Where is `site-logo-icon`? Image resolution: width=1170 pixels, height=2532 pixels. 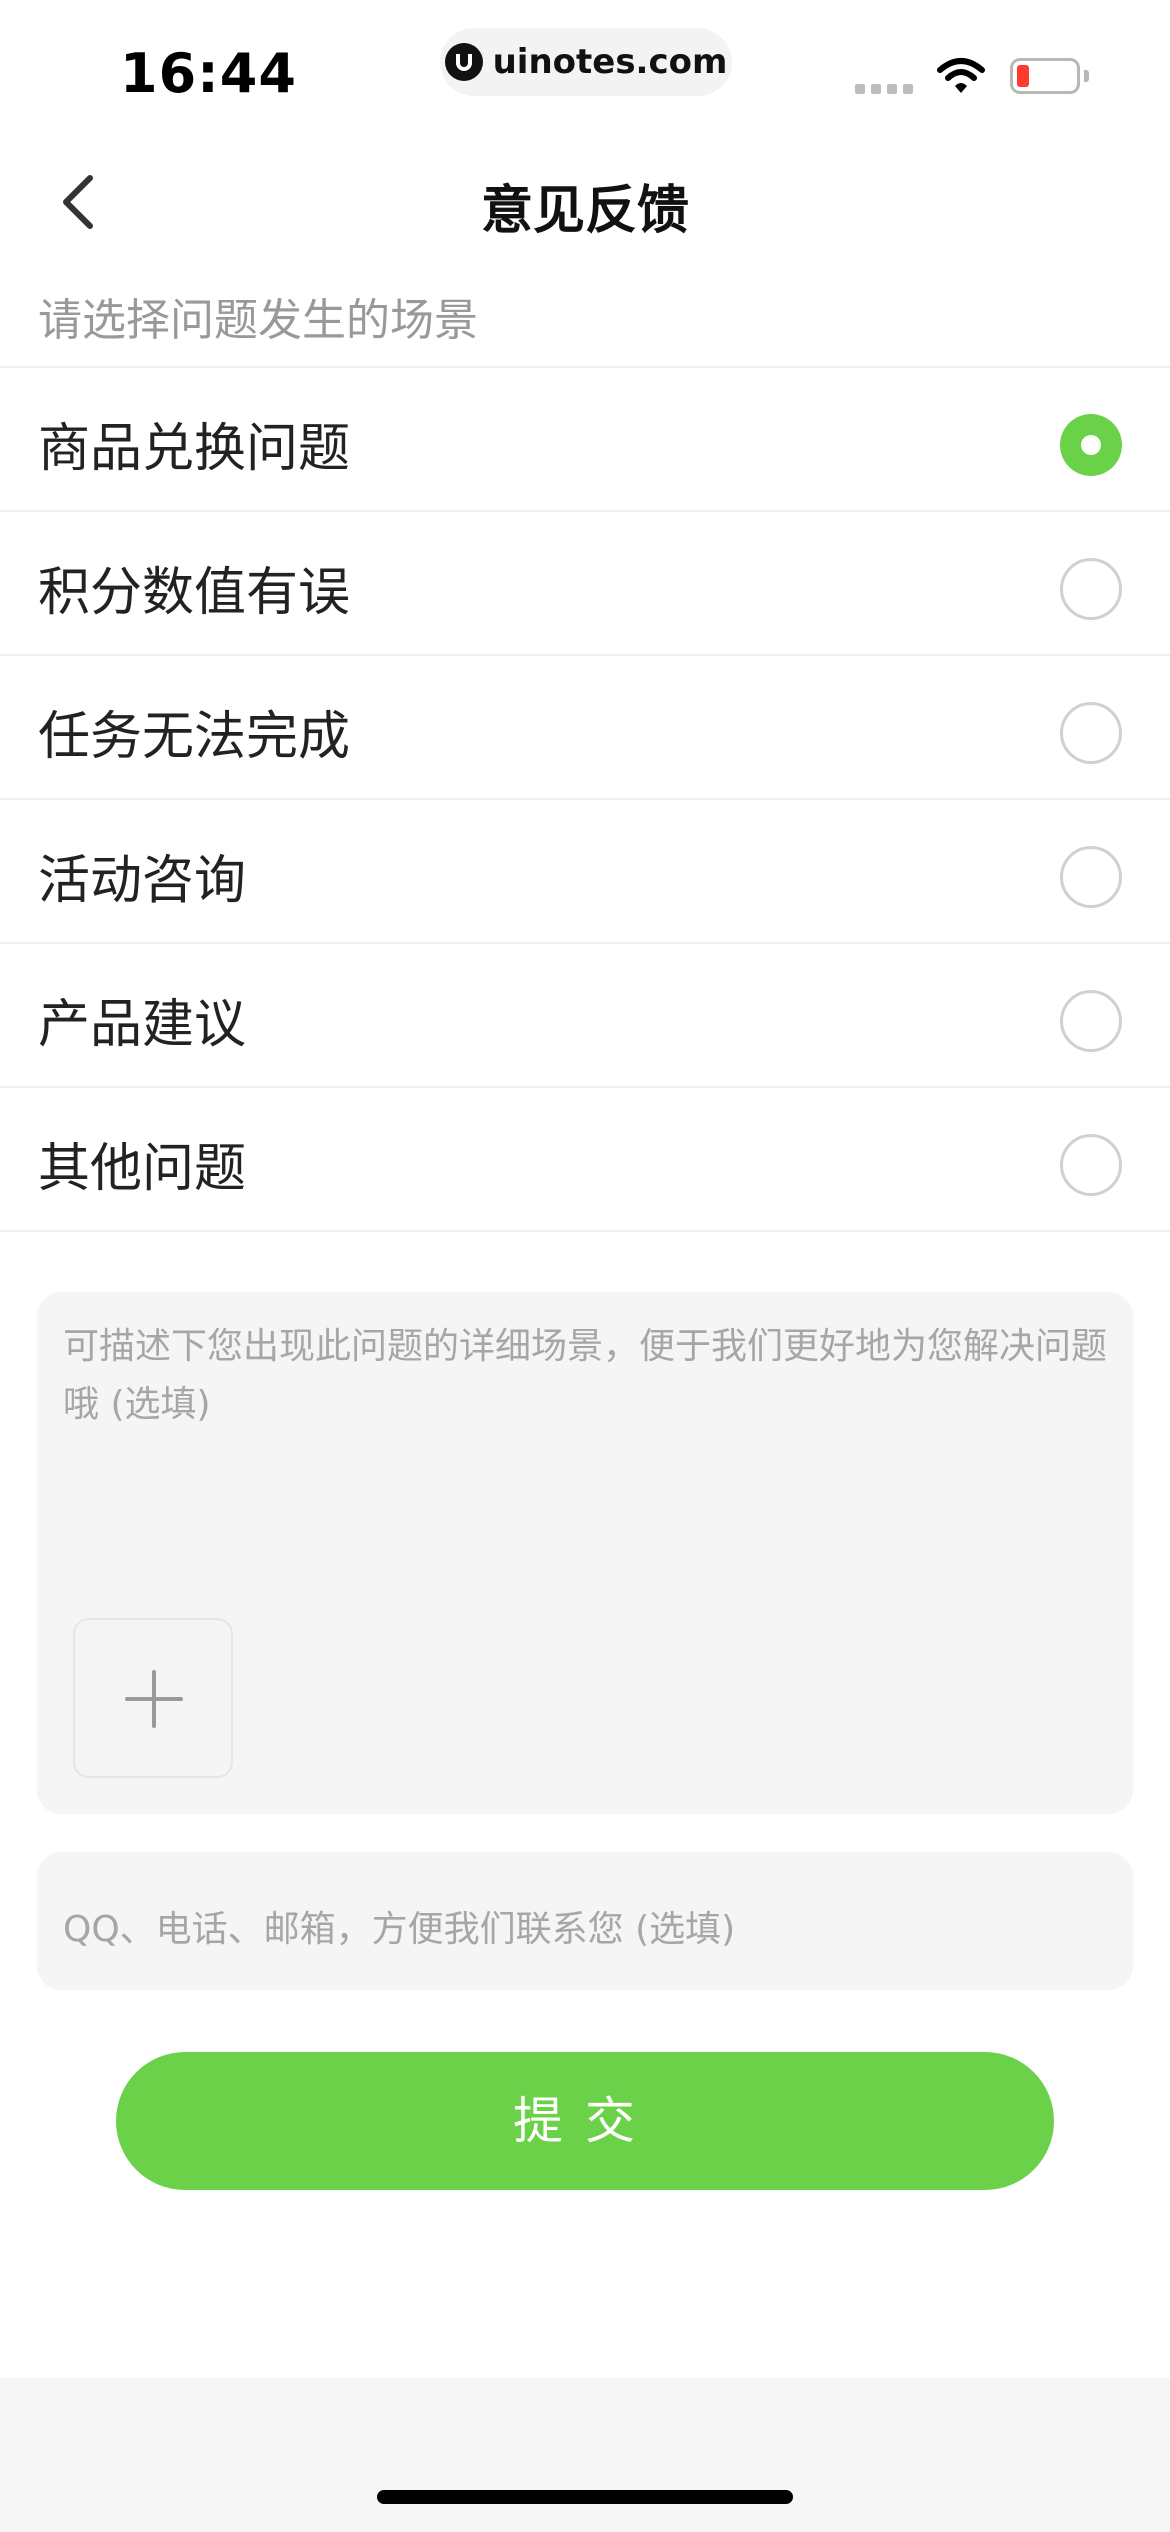
site-logo-icon is located at coordinates (463, 62).